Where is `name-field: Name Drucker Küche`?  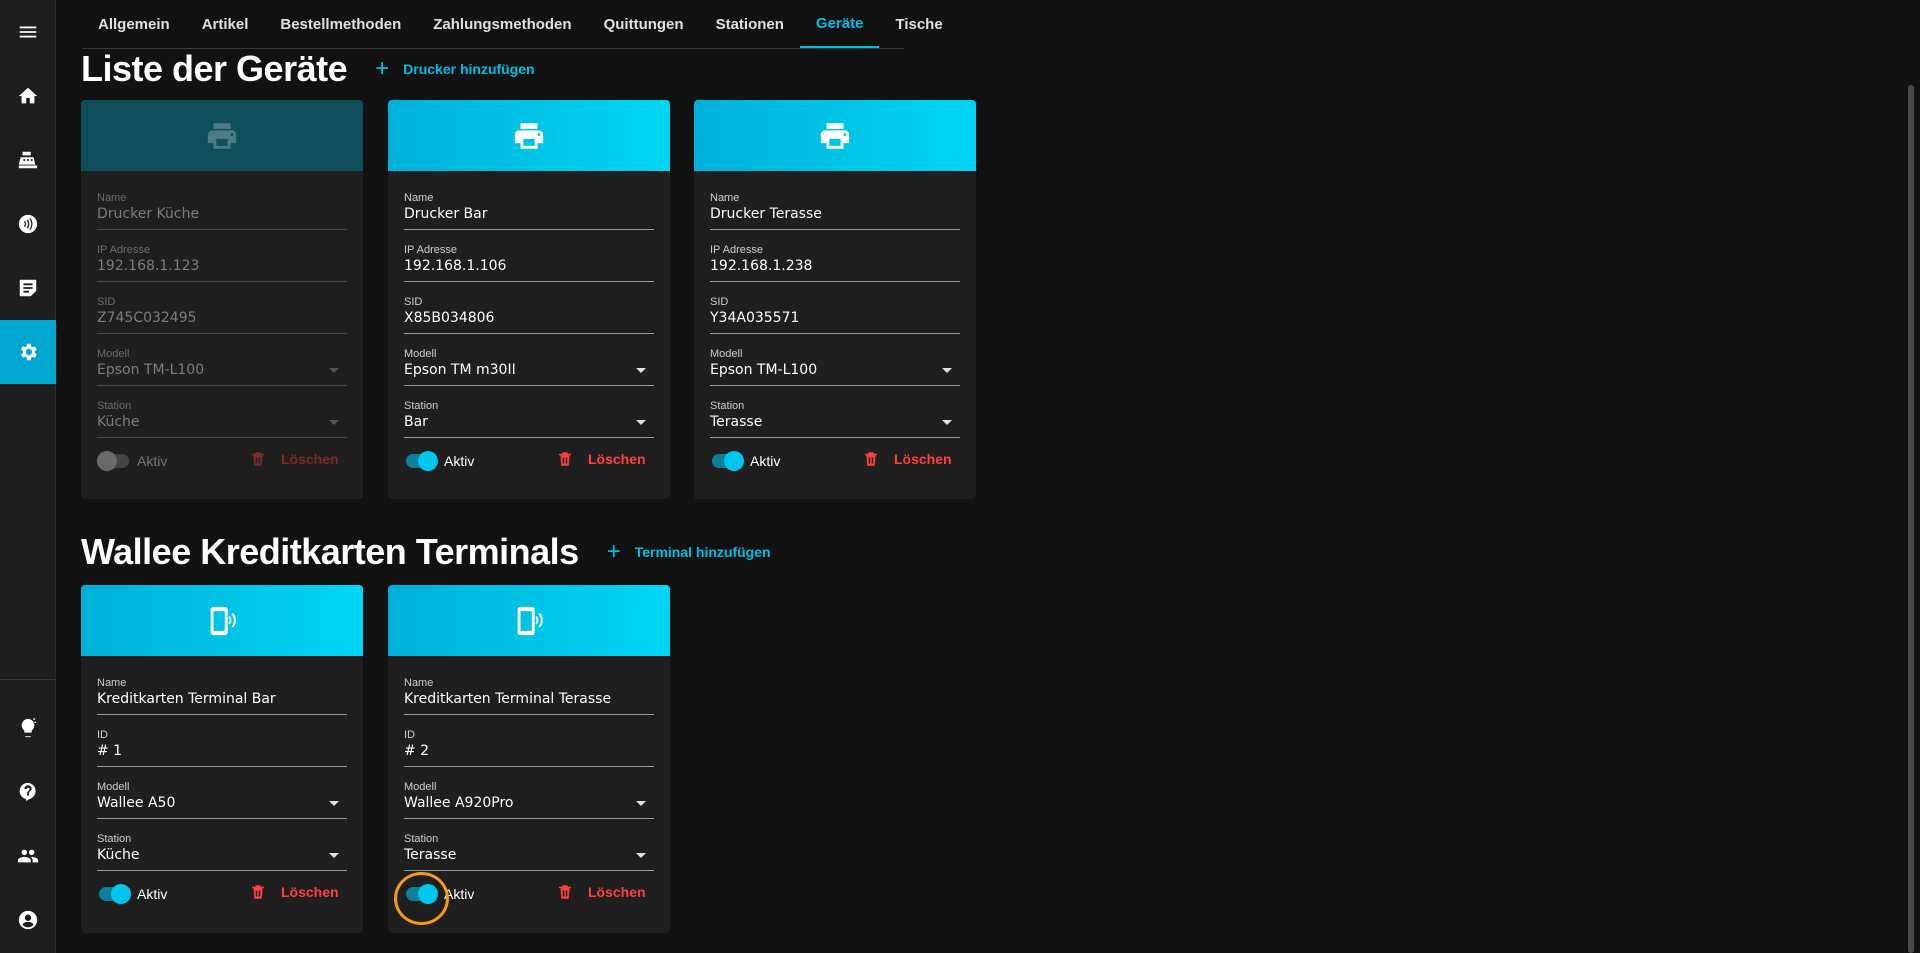
name-field: Name Drucker Küche is located at coordinates (222, 211).